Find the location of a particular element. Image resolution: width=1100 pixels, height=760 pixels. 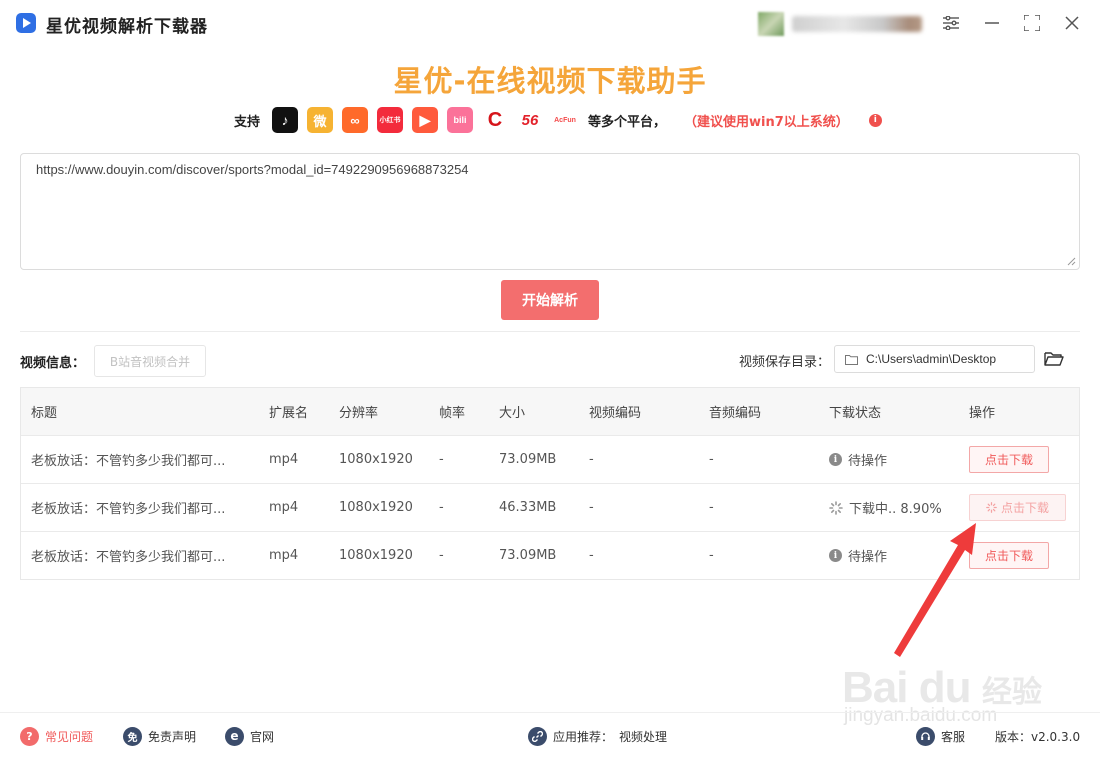

table-header: 标题 扩展名 分辨率 帧率 大小 视频编码 音频编码 下载状态 操作 is located at coordinates (550, 411).